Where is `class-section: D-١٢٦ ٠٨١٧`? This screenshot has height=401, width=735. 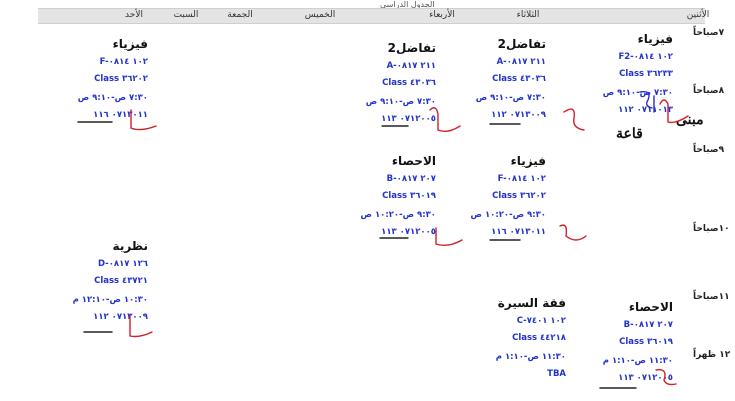
class-section: D-١٢٦ ٠٨١٧ is located at coordinates (122, 264).